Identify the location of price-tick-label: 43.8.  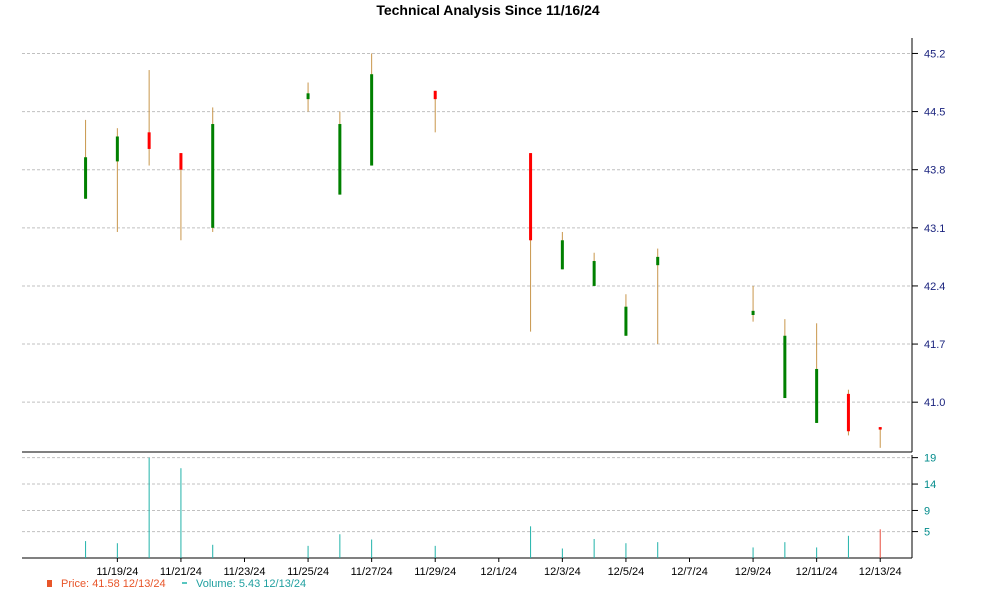
(934, 171).